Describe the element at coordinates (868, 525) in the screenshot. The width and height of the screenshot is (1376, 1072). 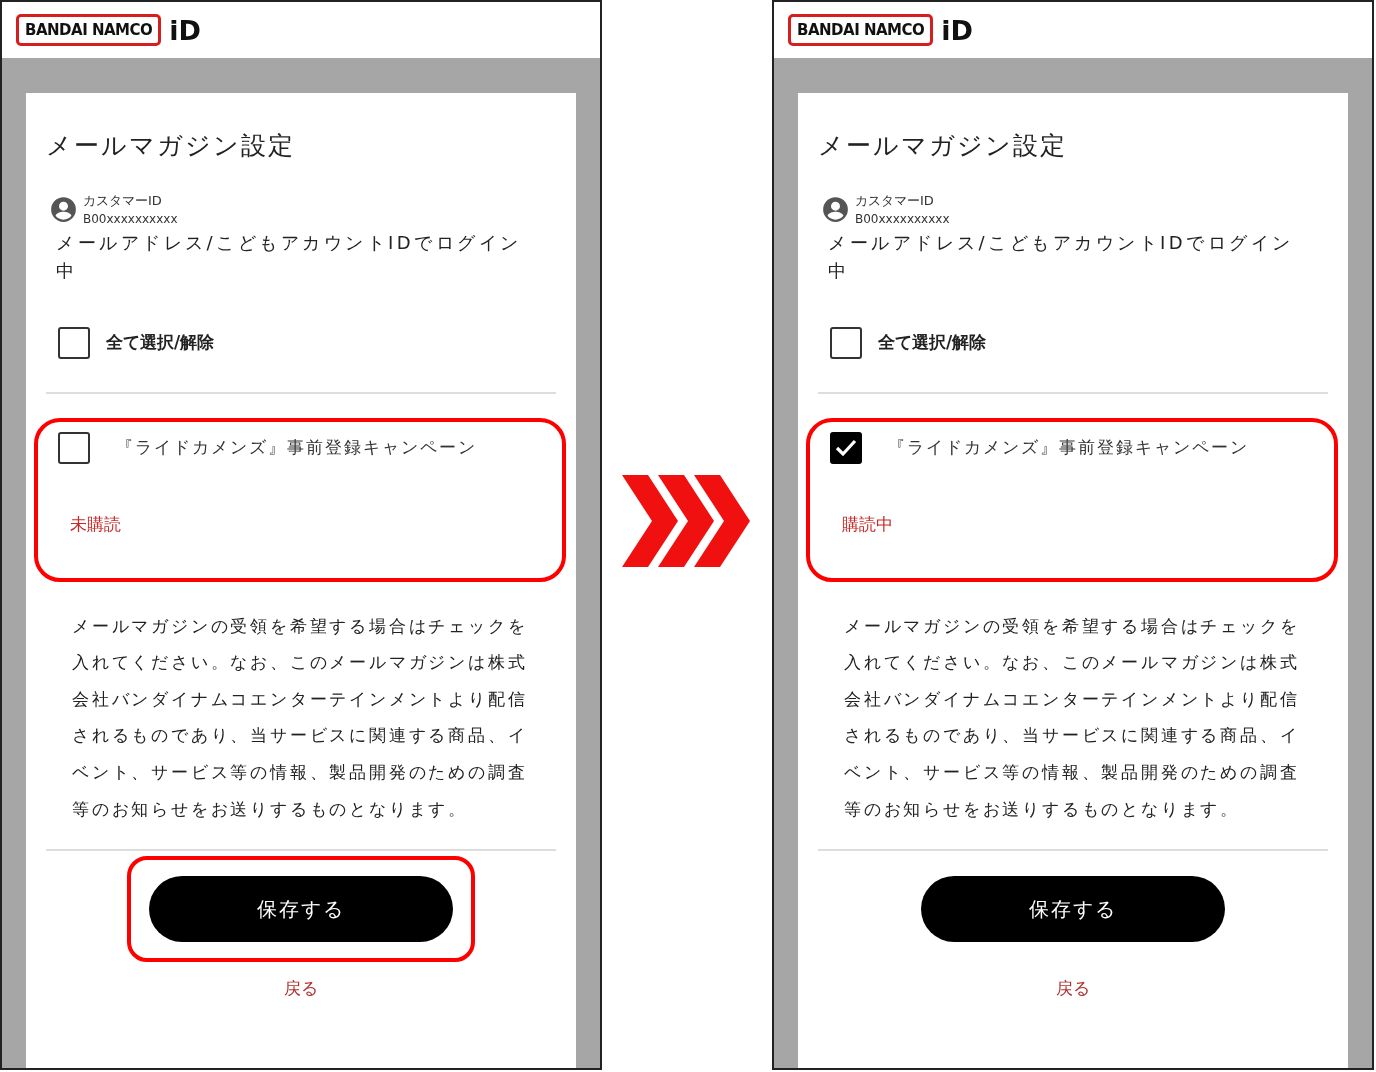
I see `subscription-status: 購読中` at that location.